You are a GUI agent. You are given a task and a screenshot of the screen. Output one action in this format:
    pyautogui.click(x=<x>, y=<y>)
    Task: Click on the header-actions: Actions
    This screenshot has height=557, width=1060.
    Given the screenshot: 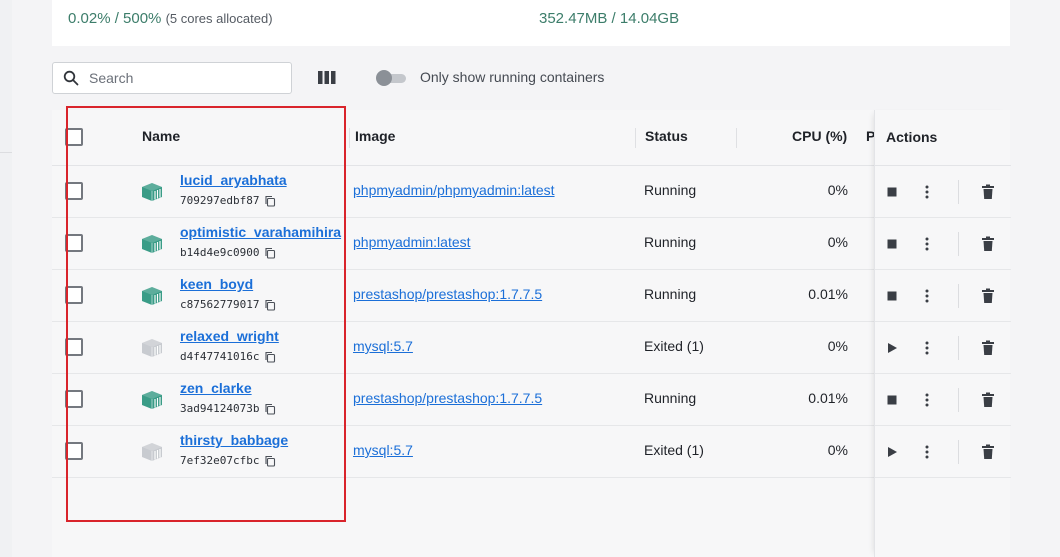 What is the action you would take?
    pyautogui.click(x=912, y=137)
    